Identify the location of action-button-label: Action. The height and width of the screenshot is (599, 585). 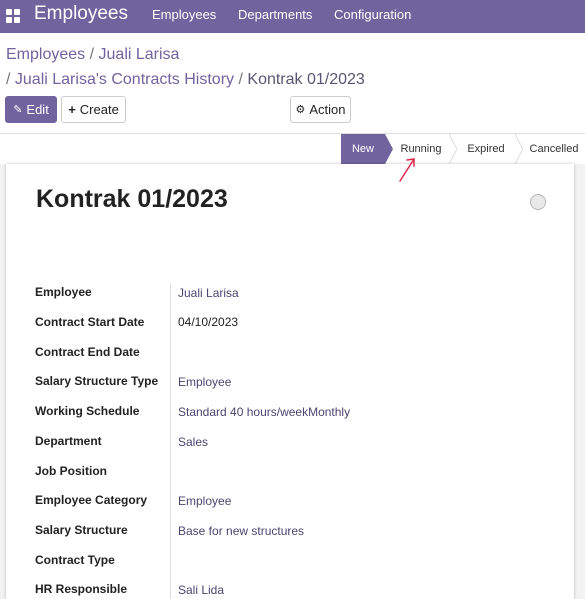
(327, 109).